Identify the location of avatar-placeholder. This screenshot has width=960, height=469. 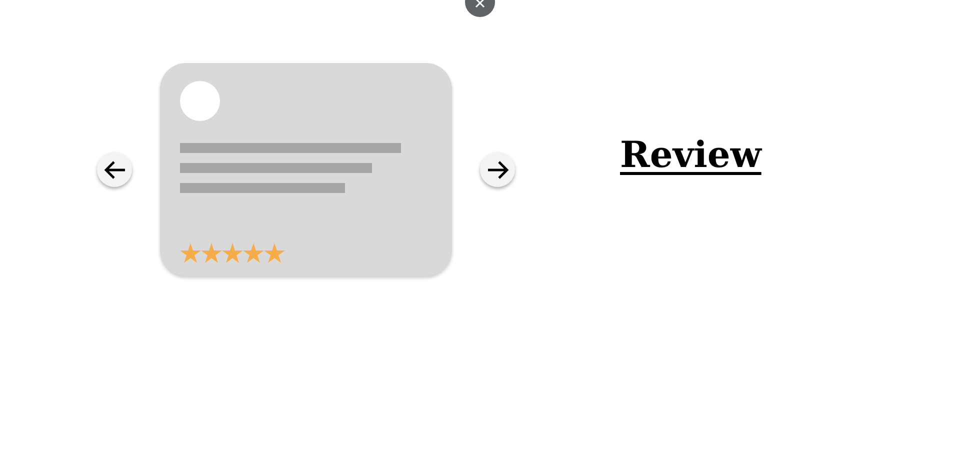
(200, 101).